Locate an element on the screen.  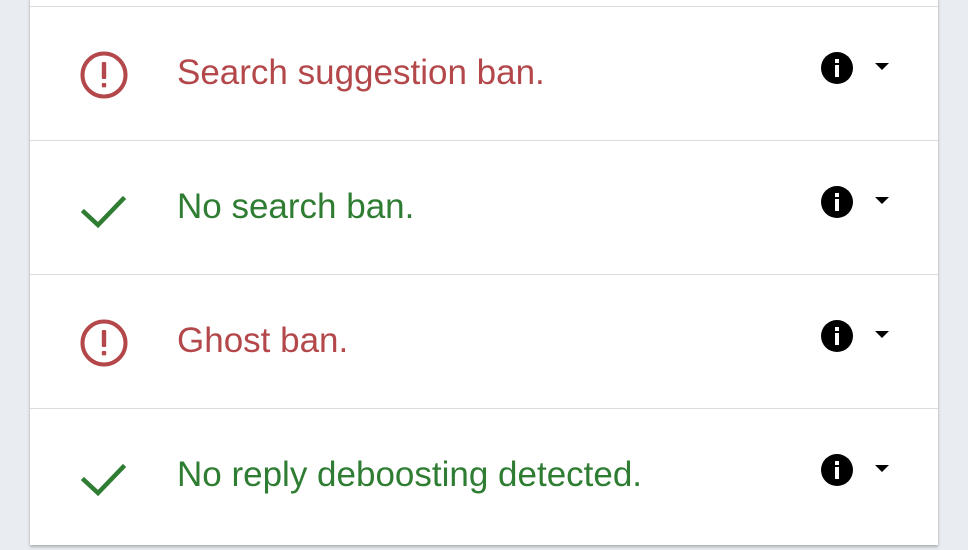
result-text: Search suggestion ban. is located at coordinates (361, 72).